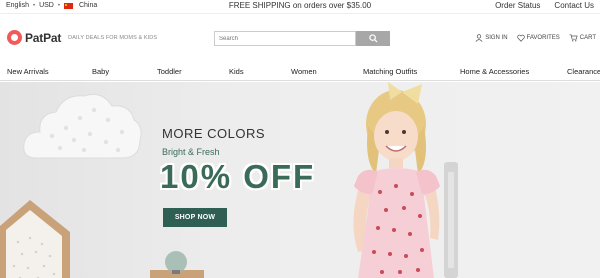 This screenshot has width=600, height=278. Describe the element at coordinates (236, 71) in the screenshot. I see `nav-item-kids: Kids` at that location.